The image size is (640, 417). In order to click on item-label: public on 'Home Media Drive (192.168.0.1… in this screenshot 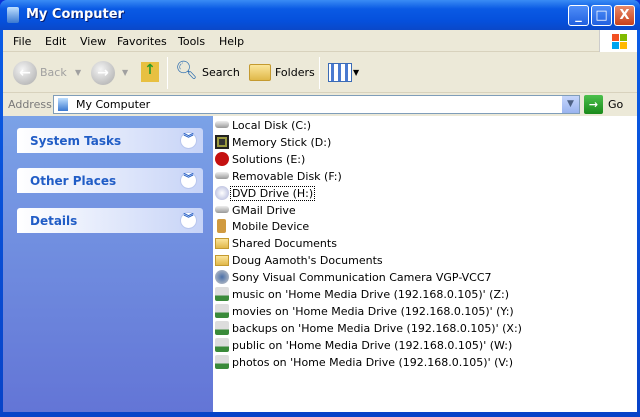, I will do `click(372, 345)`.